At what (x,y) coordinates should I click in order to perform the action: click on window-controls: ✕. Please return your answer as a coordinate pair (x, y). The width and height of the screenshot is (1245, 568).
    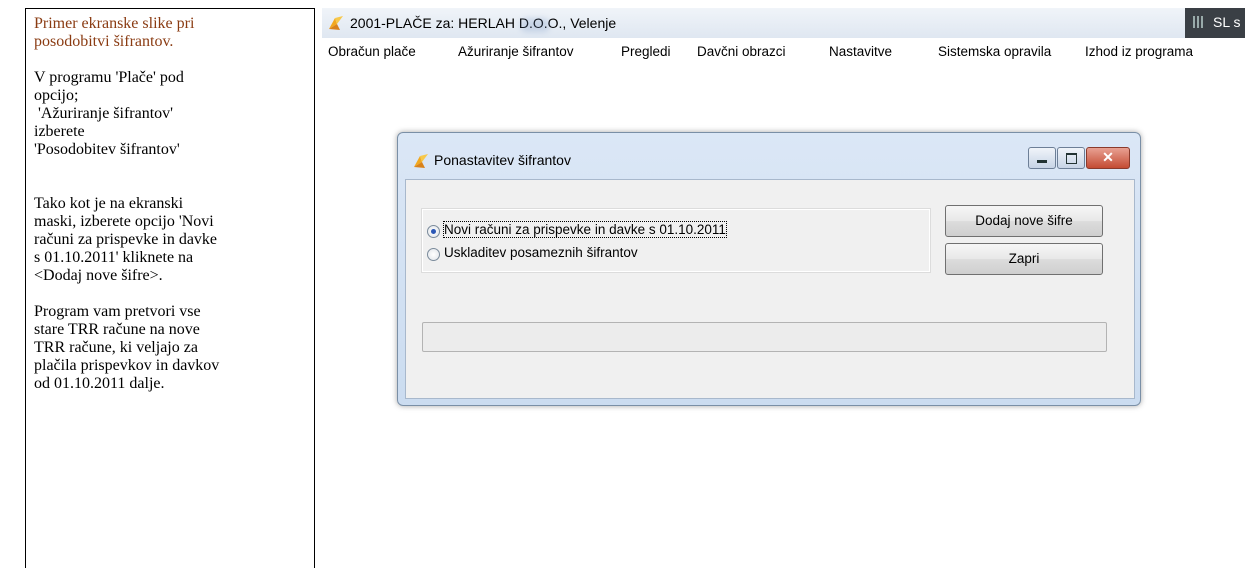
    Looking at the image, I should click on (1078, 158).